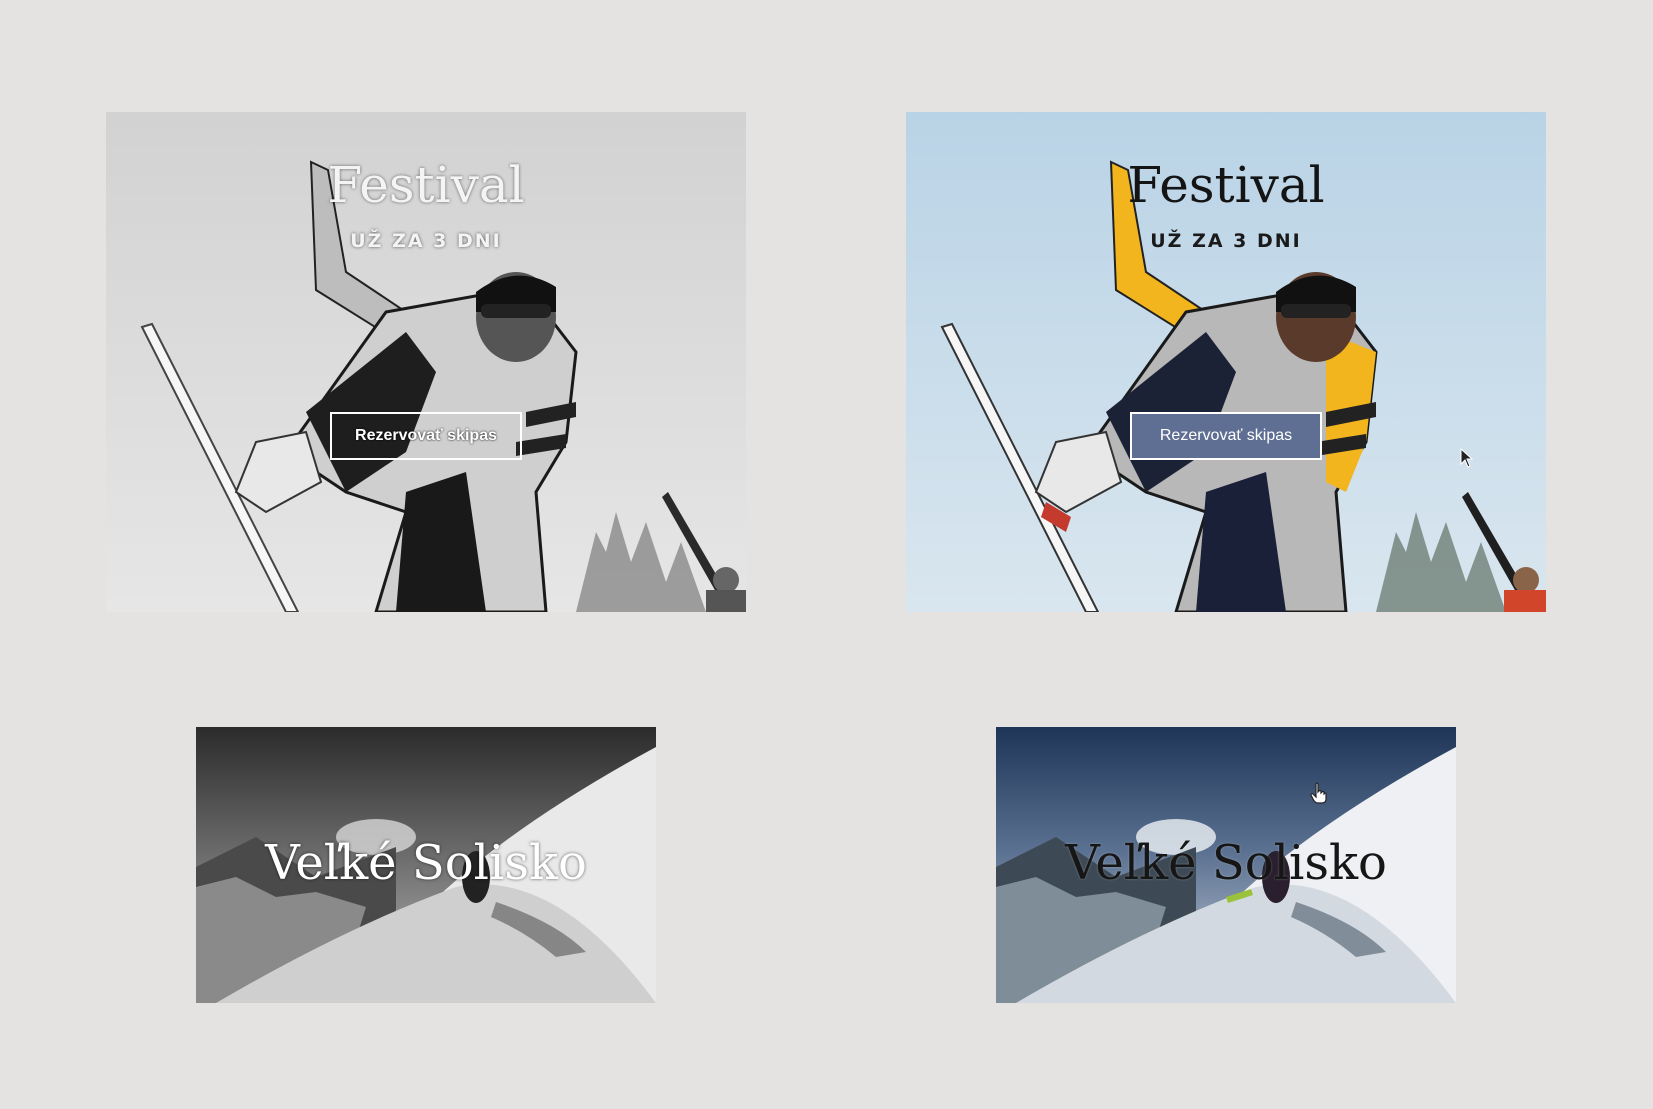 The height and width of the screenshot is (1109, 1653). I want to click on solisko-card-grayscale: Veľké Solisko, so click(426, 865).